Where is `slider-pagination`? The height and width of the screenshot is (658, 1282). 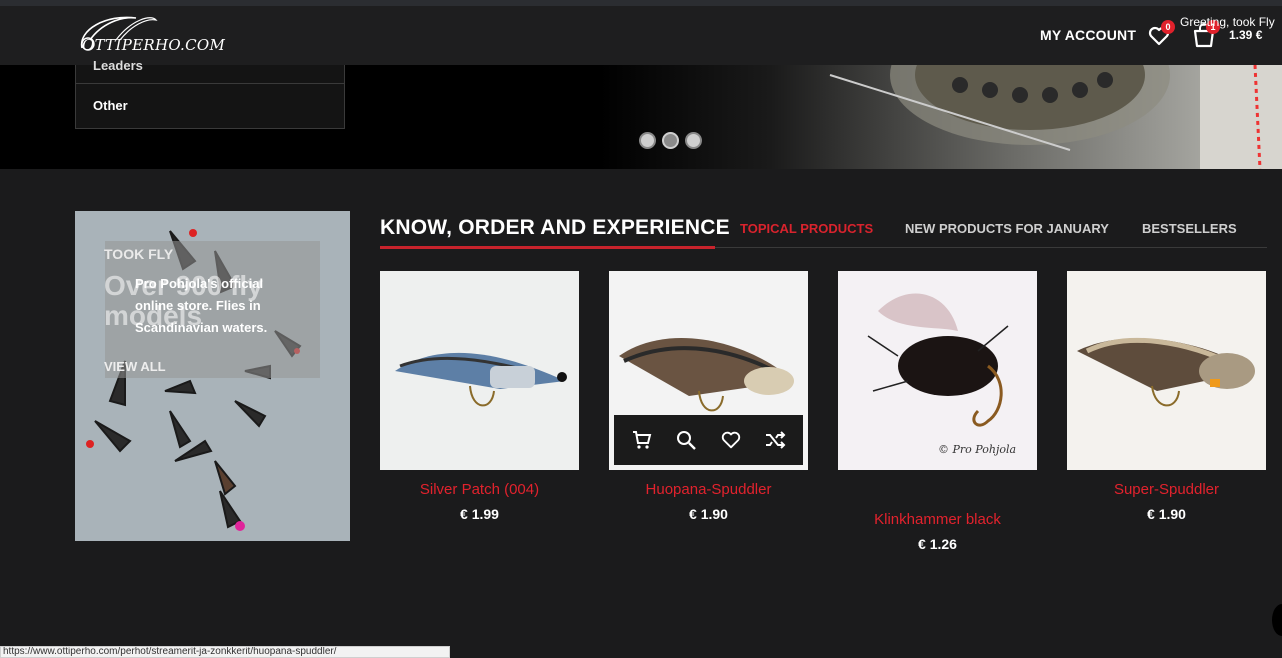
slider-pagination is located at coordinates (670, 140).